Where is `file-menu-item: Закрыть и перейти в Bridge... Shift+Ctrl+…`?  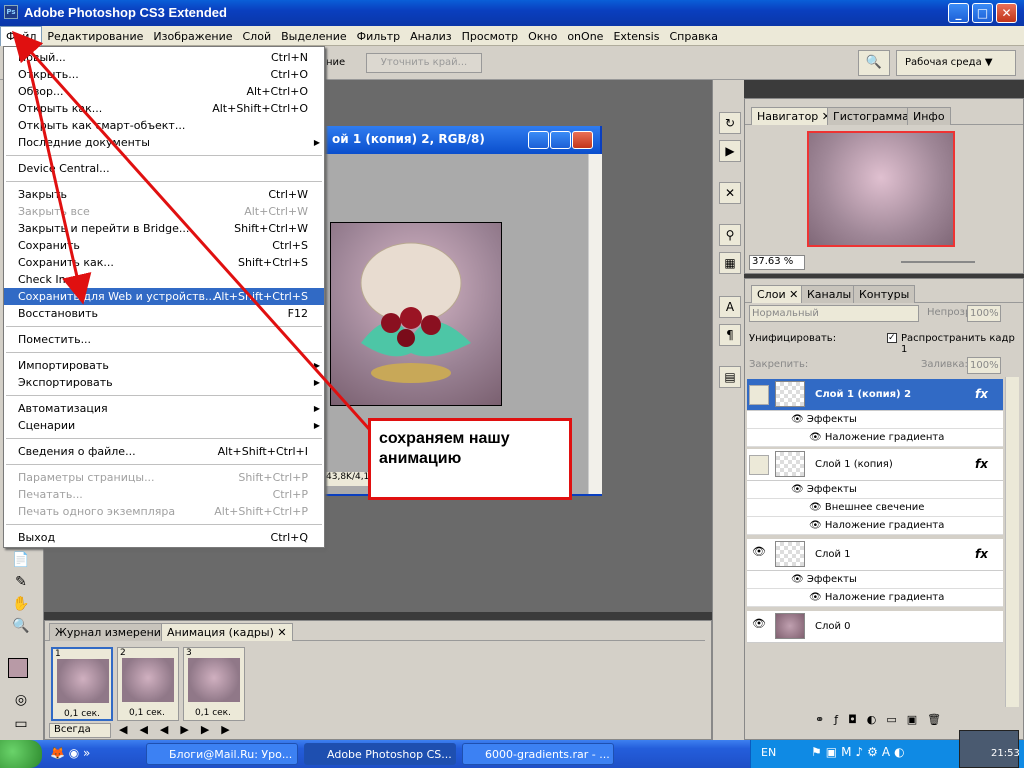
file-menu-item: Закрыть и перейти в Bridge... Shift+Ctrl+… is located at coordinates (164, 228).